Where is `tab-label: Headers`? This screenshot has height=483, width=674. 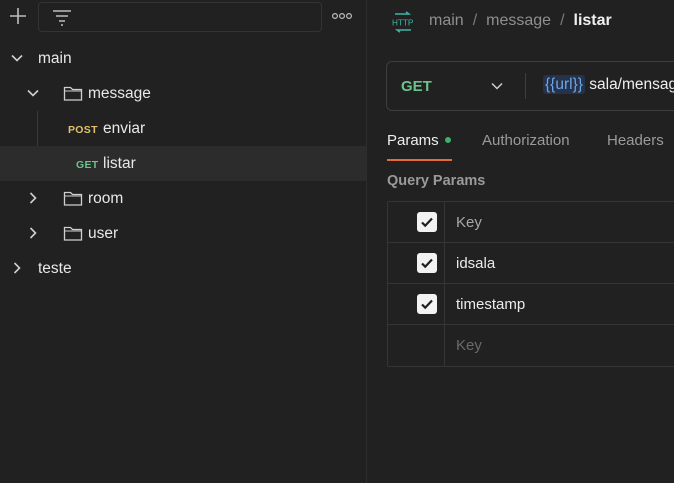
tab-label: Headers is located at coordinates (635, 140).